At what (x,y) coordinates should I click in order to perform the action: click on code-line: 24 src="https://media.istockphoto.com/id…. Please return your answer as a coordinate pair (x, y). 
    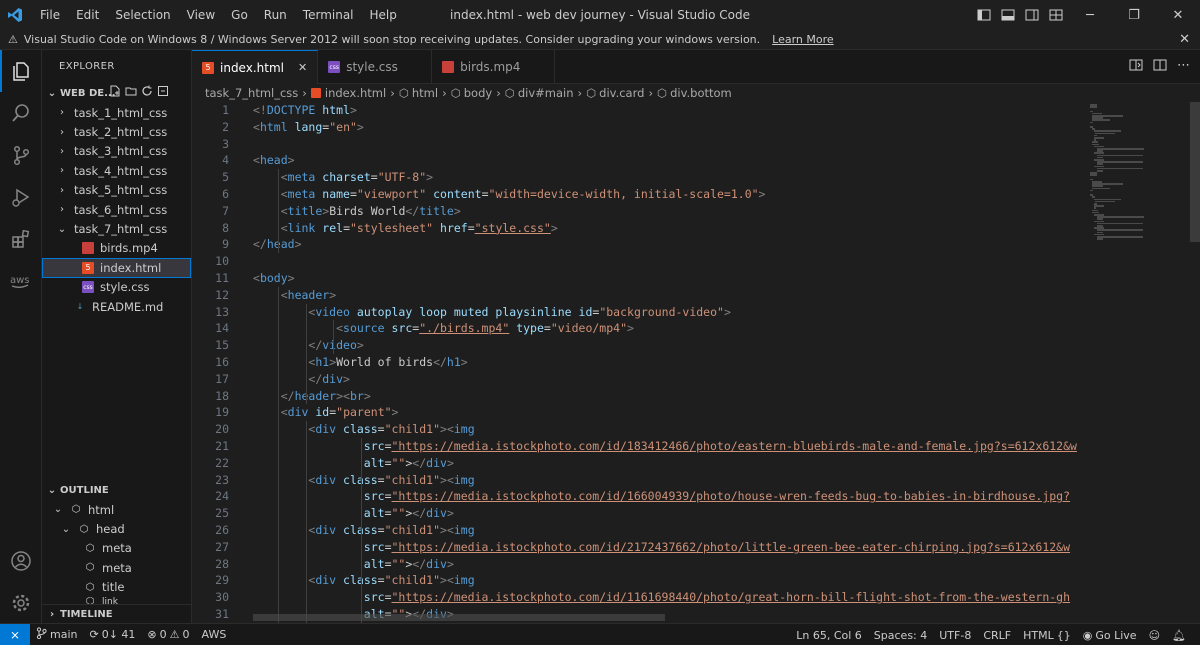
    Looking at the image, I should click on (640, 496).